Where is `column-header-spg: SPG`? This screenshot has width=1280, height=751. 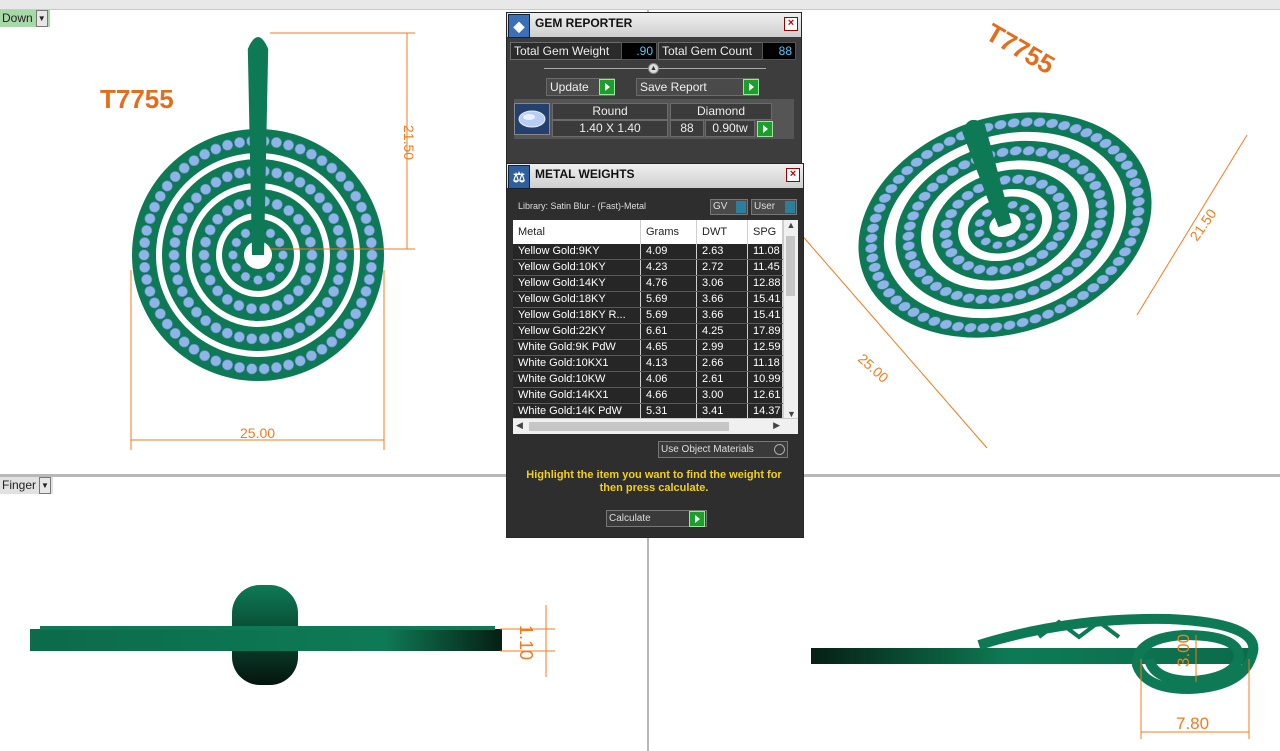
column-header-spg: SPG is located at coordinates (765, 232).